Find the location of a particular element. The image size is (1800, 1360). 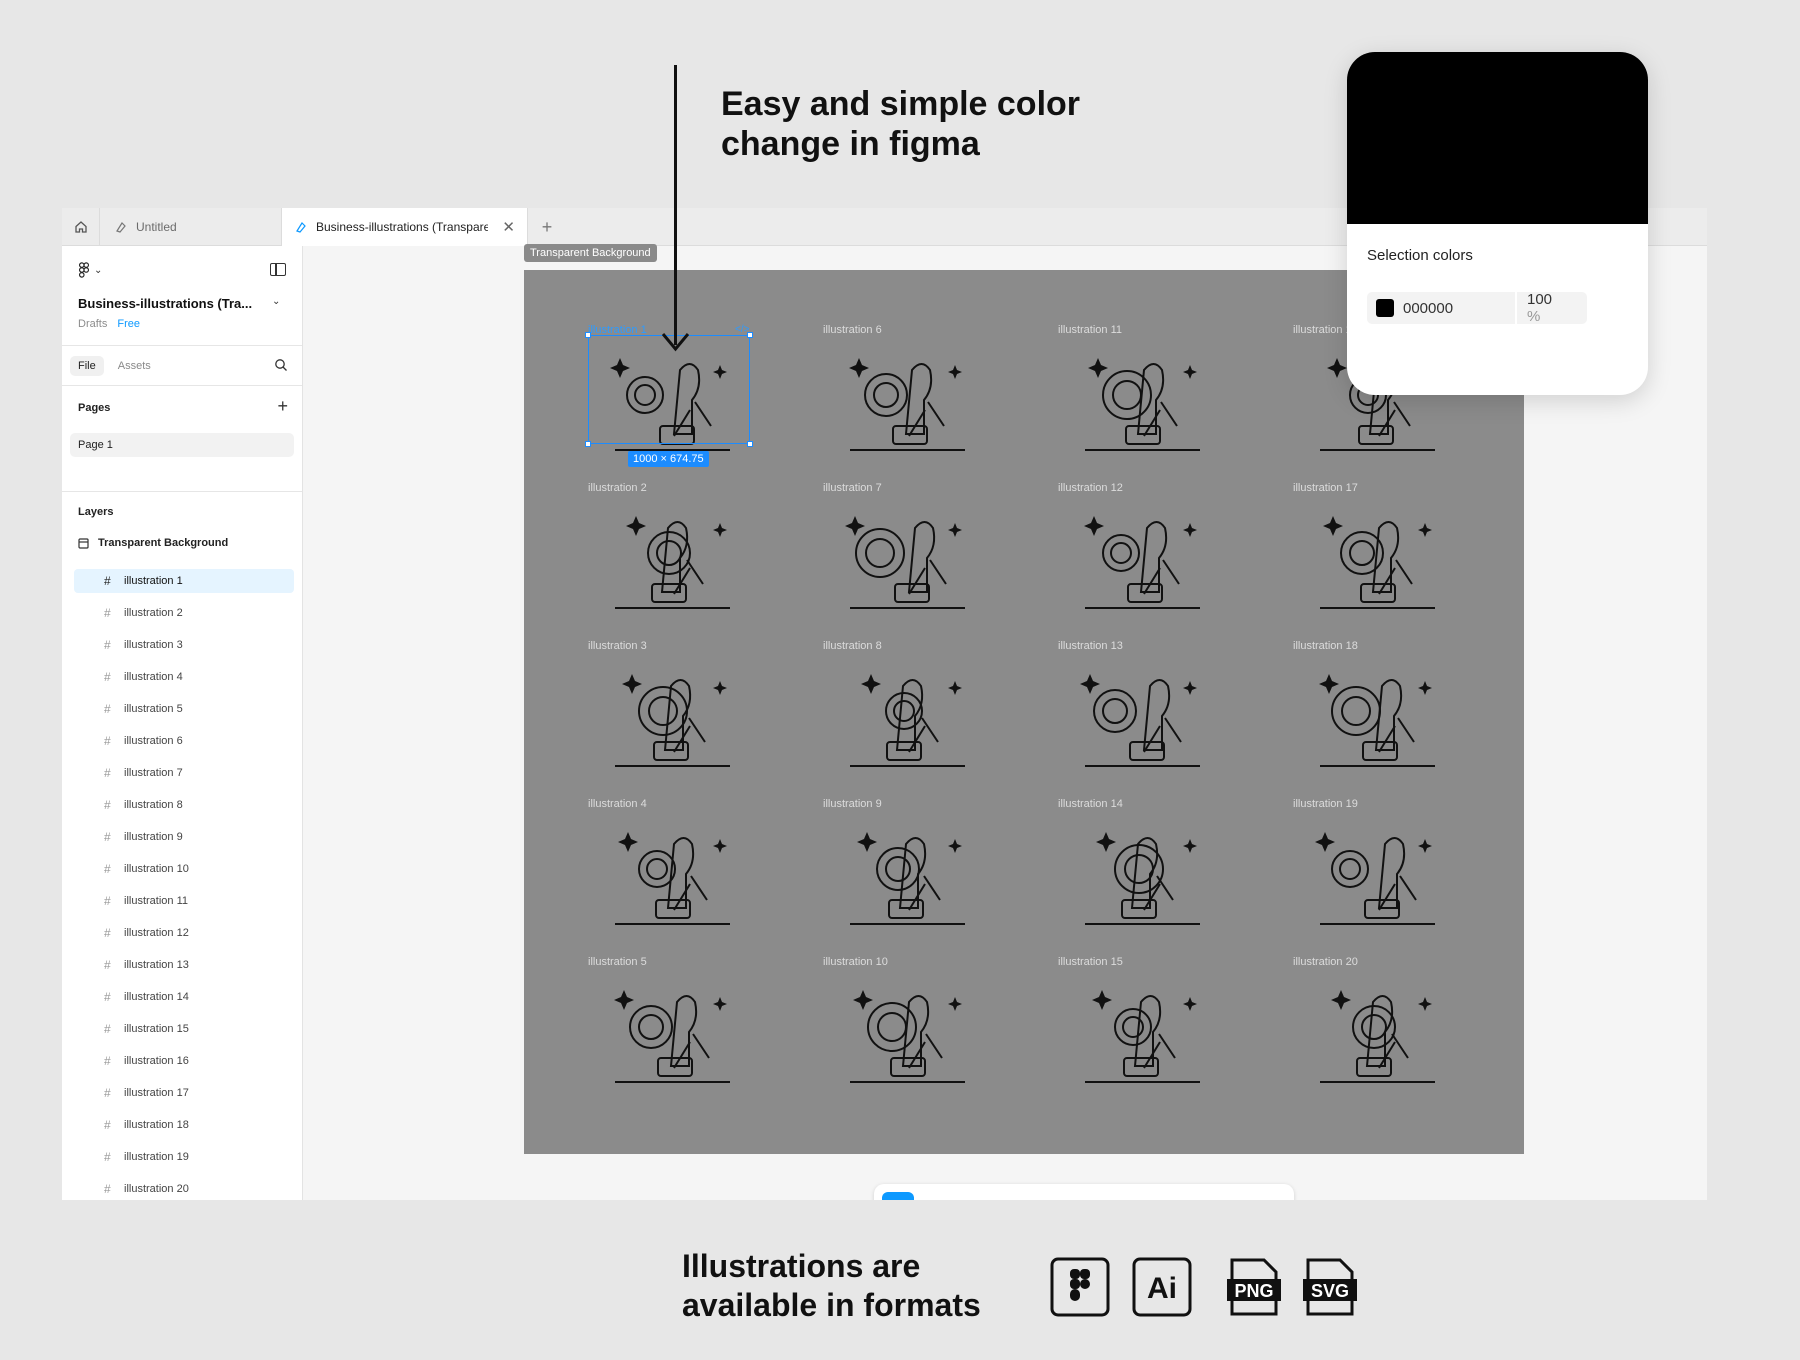

layer-label: illustration 8 is located at coordinates (153, 805).